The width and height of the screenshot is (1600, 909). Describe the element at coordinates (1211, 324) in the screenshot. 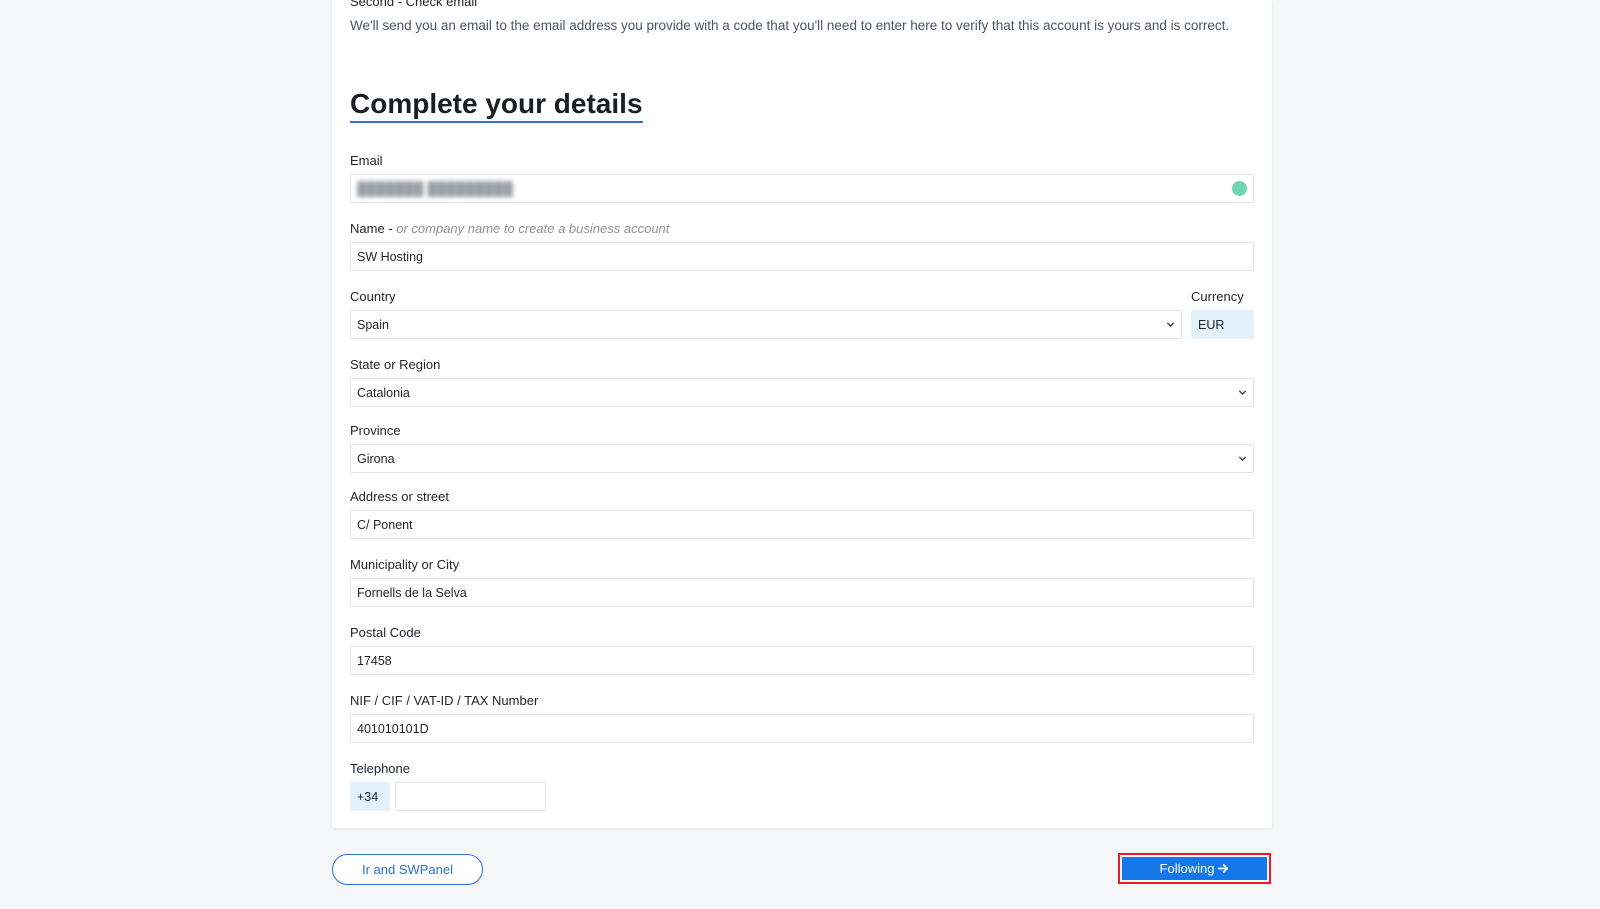

I see `currency-value: EUR` at that location.